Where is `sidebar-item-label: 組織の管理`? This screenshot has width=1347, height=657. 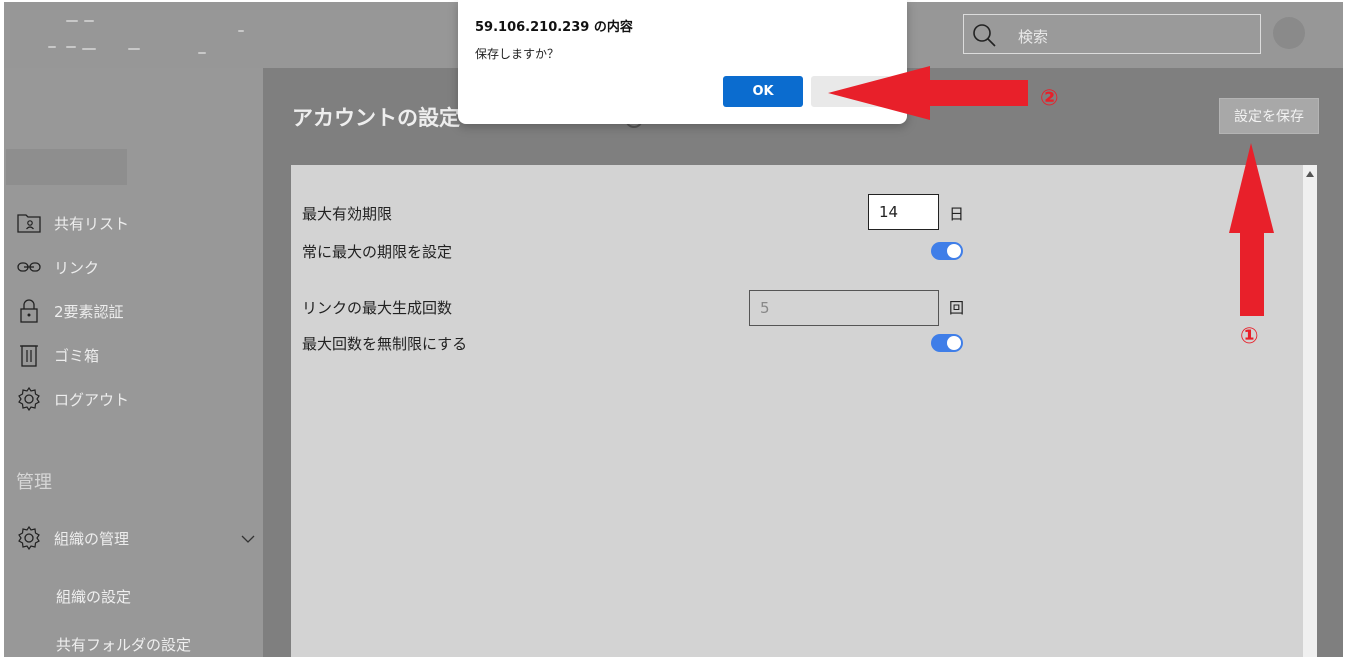 sidebar-item-label: 組織の管理 is located at coordinates (92, 538).